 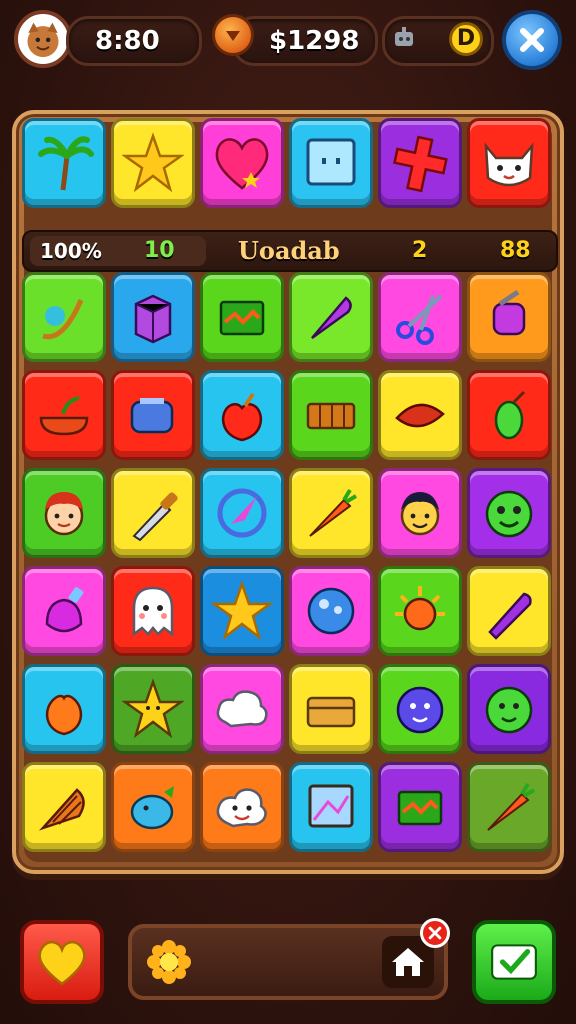 I want to click on confirm-button, so click(x=514, y=962).